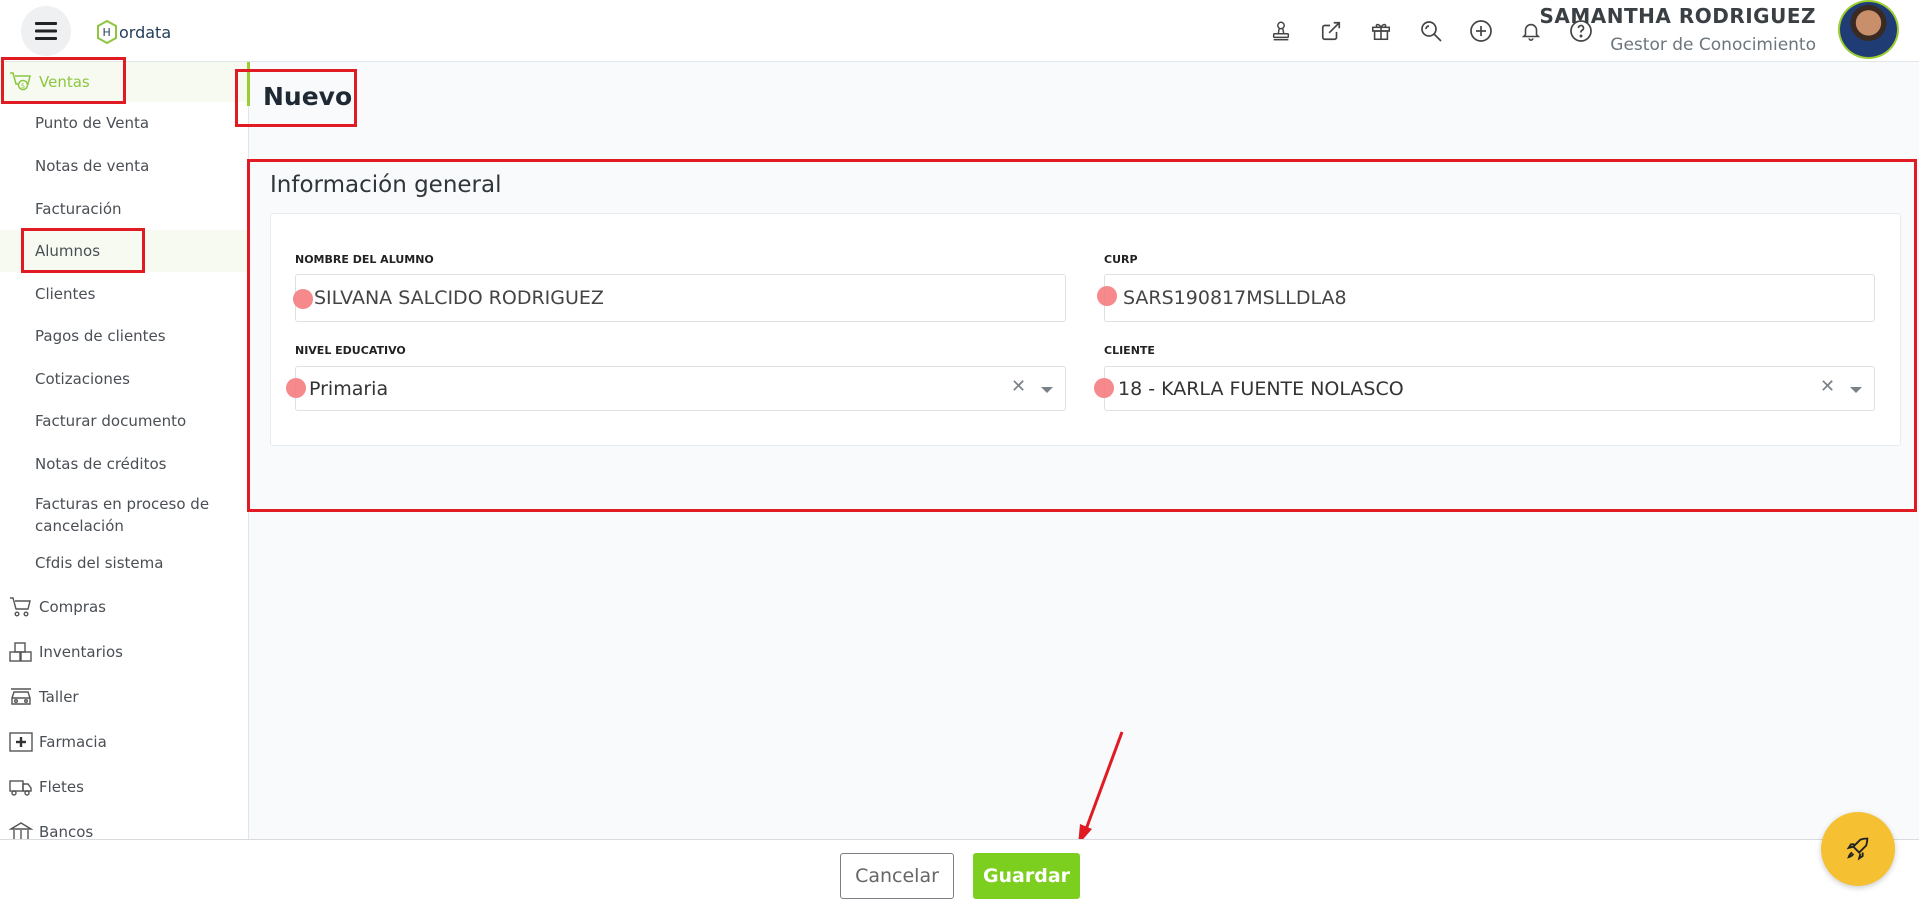  What do you see at coordinates (68, 251) in the screenshot?
I see `sidebar-item-label: Alumnos` at bounding box center [68, 251].